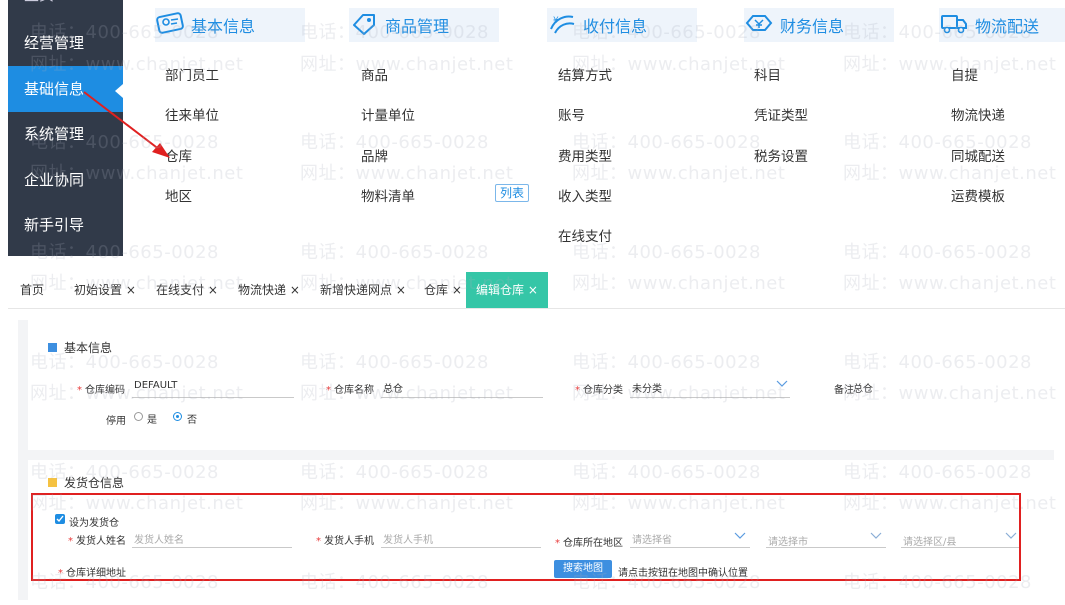 This screenshot has height=605, width=1065. What do you see at coordinates (345, 541) in the screenshot?
I see `sender-phone-label: * 发货人手机` at bounding box center [345, 541].